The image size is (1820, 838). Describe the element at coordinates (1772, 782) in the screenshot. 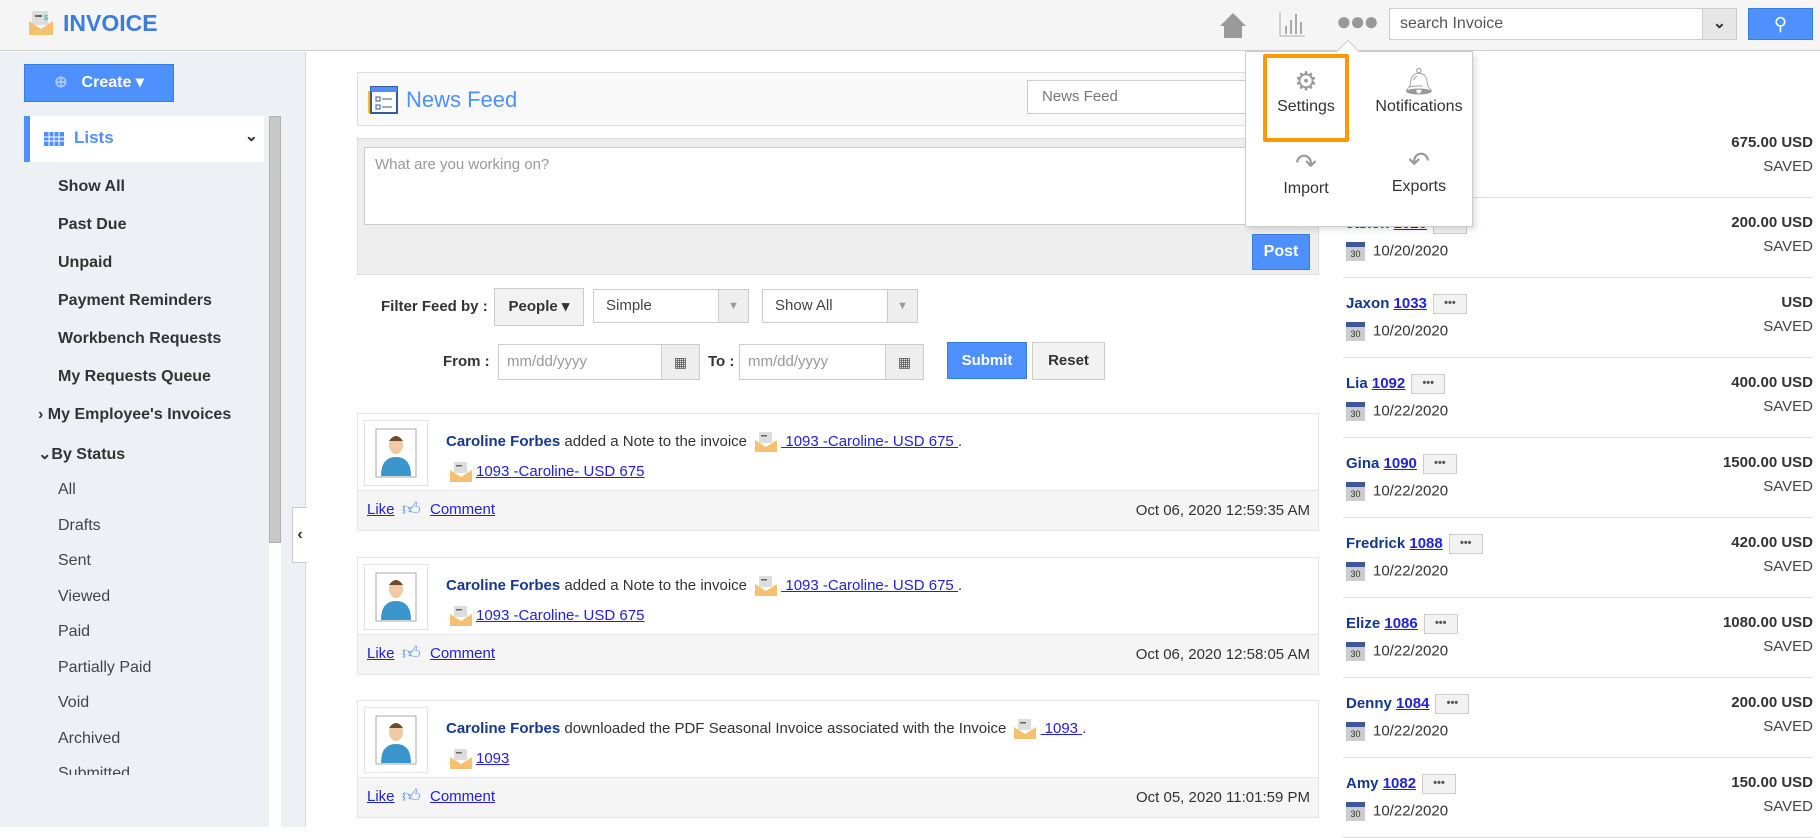

I see `invoice-amount: 150.00 USD` at that location.